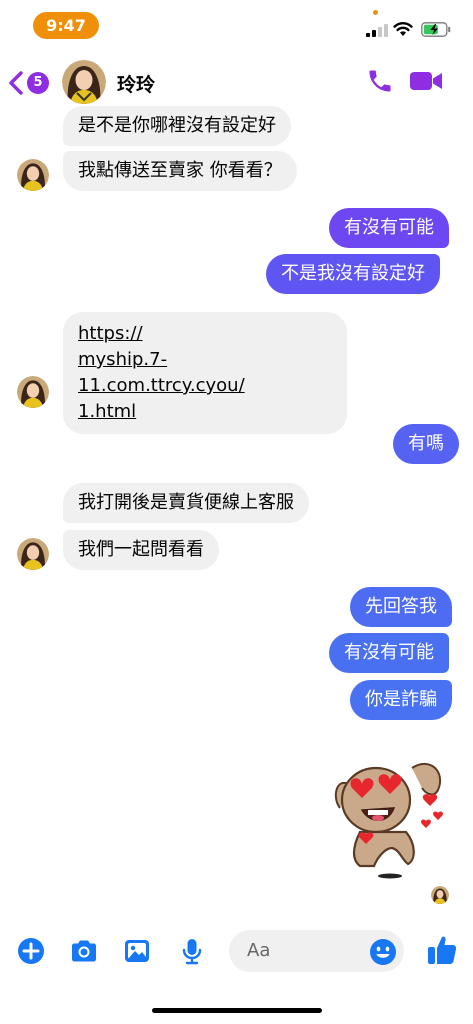 Image resolution: width=473 pixels, height=1024 pixels. Describe the element at coordinates (186, 503) in the screenshot. I see `message-bubble-incoming: 我打開後是賣貨便線上客服` at that location.